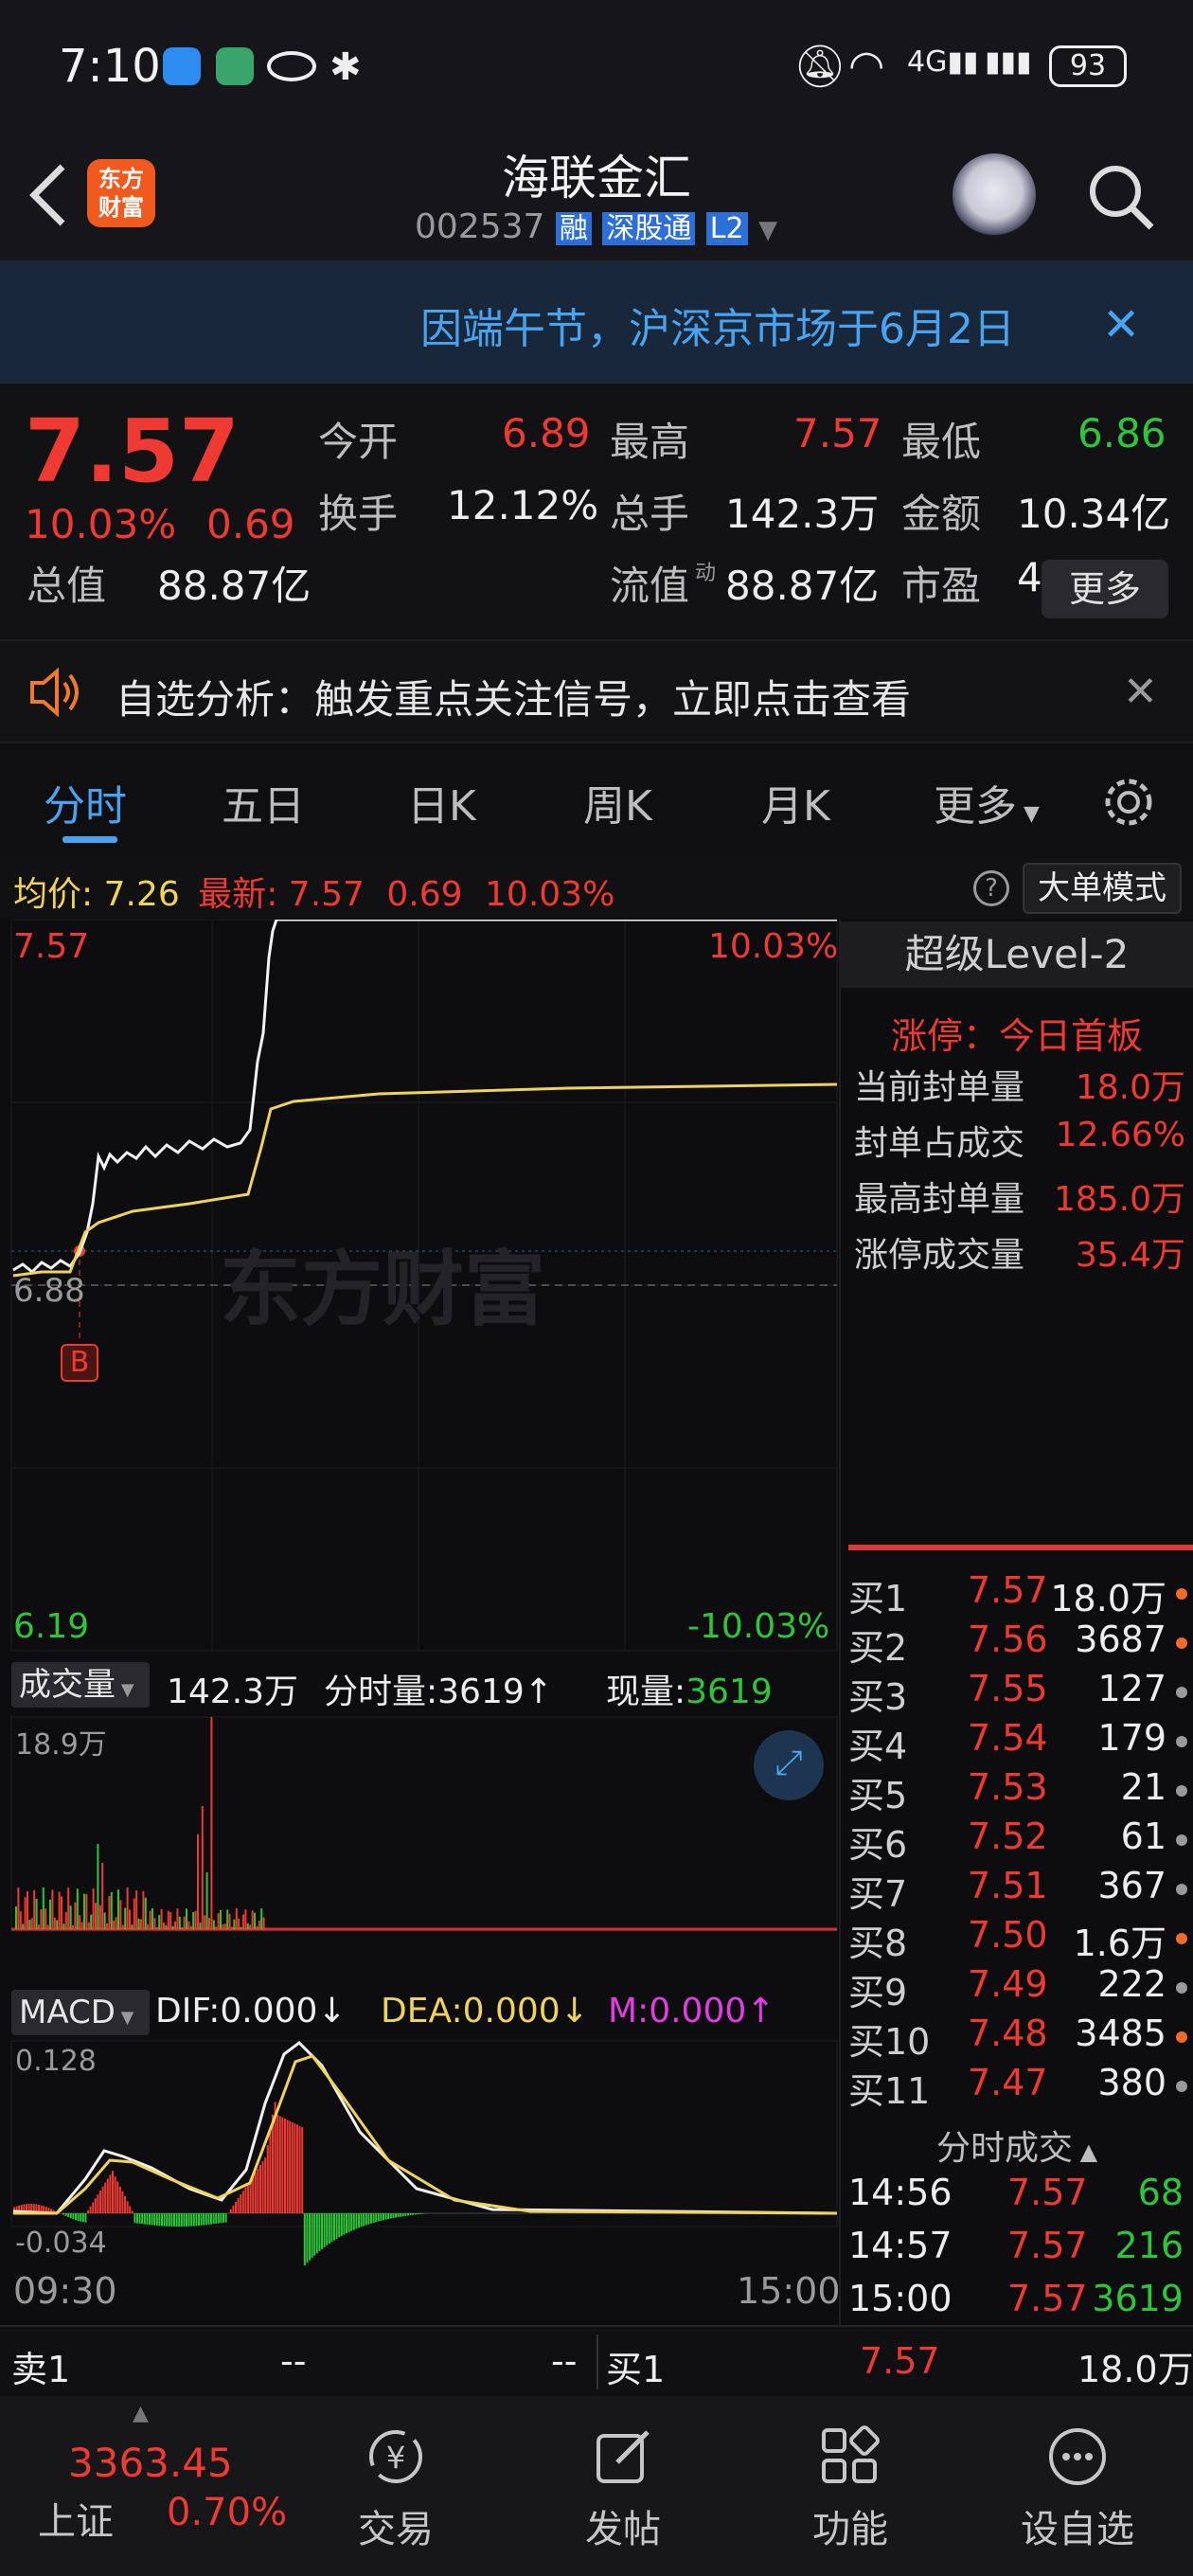 The image size is (1193, 2576). What do you see at coordinates (994, 195) in the screenshot?
I see `robot-assistant-icon` at bounding box center [994, 195].